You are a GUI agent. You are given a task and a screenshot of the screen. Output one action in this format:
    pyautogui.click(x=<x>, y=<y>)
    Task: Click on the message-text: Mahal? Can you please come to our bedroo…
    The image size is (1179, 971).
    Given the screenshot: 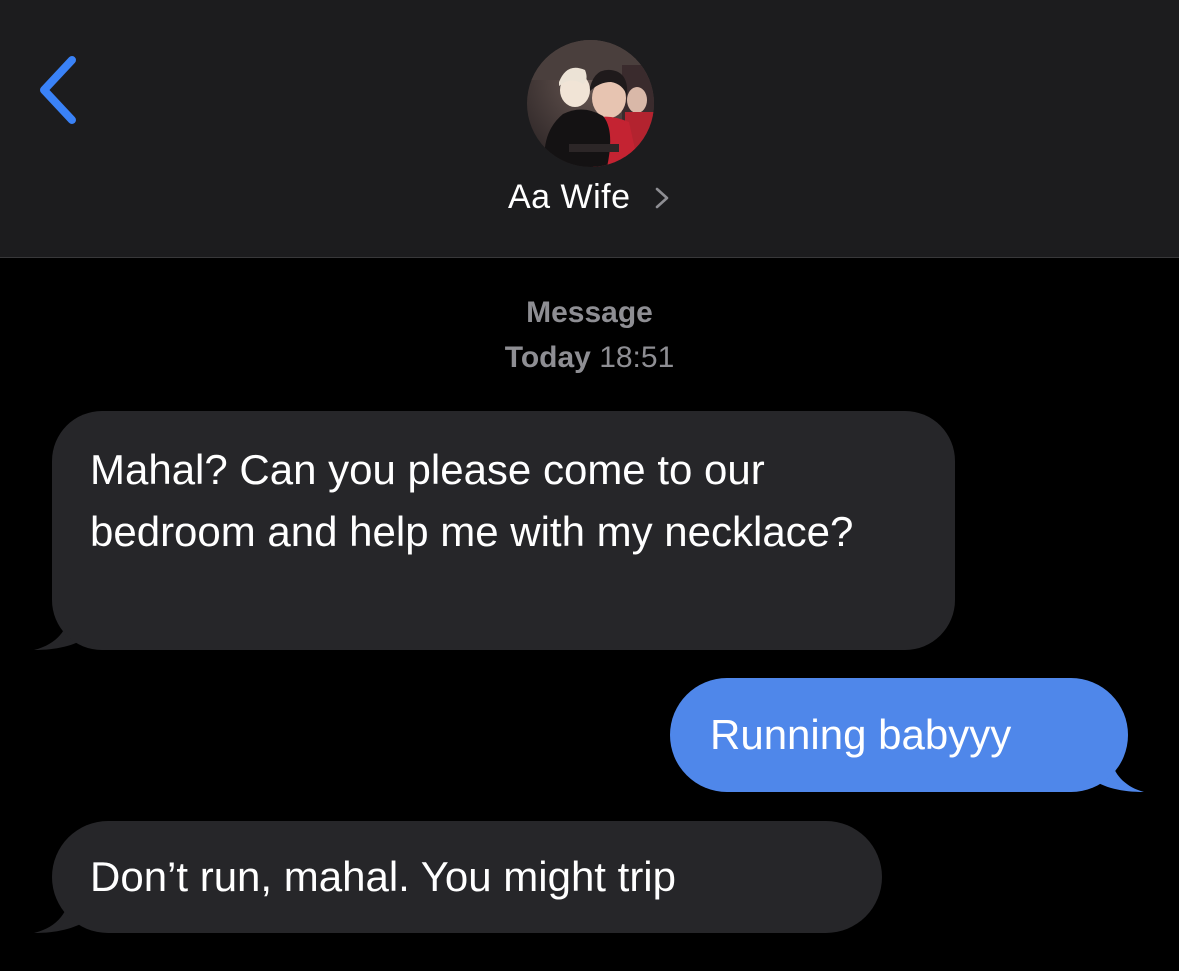 What is the action you would take?
    pyautogui.click(x=472, y=500)
    